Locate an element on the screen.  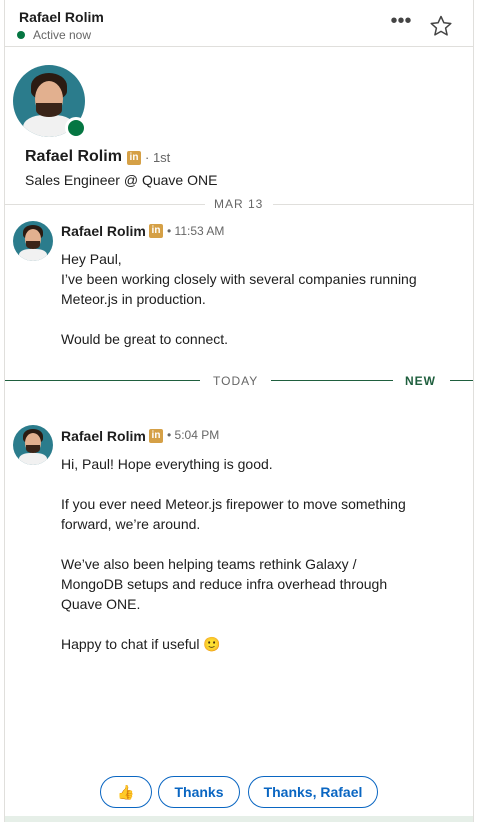
profile-name: Rafael Rolim is located at coordinates (73, 157).